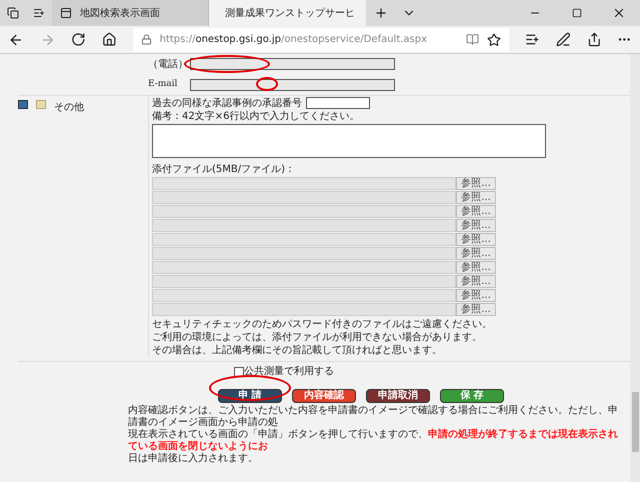 The width and height of the screenshot is (640, 482). I want to click on address-bar: https://onestop.gsi.go.jp/onestopservice/Default.aspx, so click(321, 40).